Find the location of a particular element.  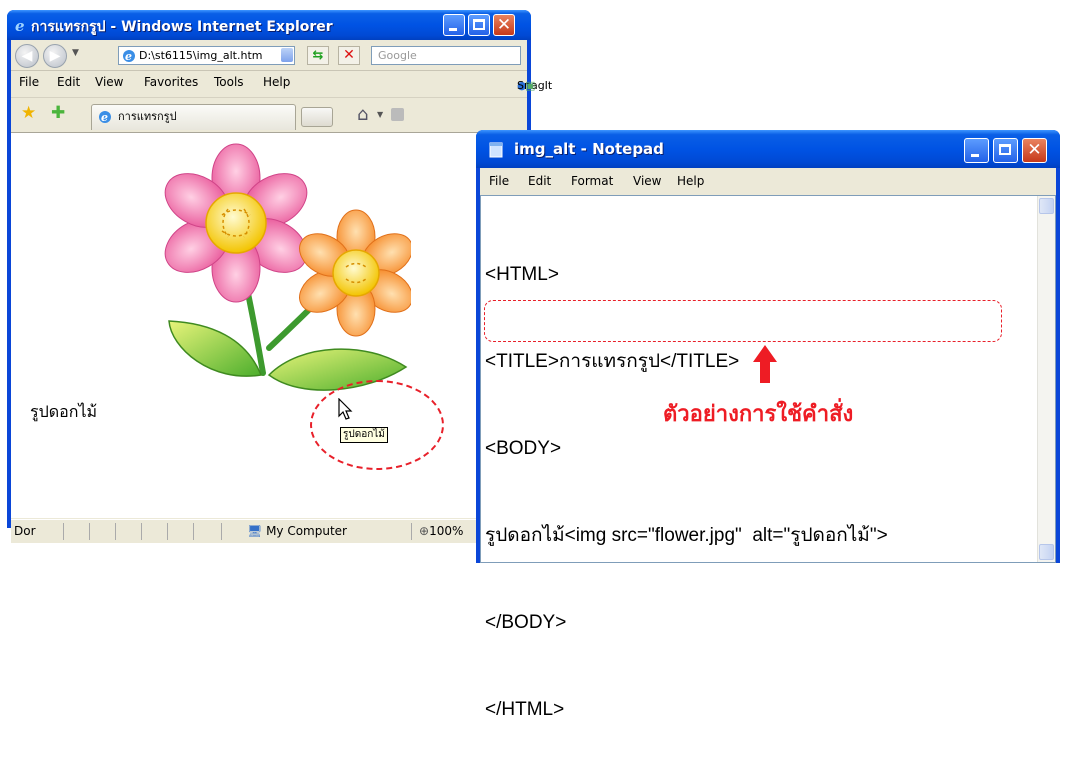

new-tab-button is located at coordinates (317, 117).